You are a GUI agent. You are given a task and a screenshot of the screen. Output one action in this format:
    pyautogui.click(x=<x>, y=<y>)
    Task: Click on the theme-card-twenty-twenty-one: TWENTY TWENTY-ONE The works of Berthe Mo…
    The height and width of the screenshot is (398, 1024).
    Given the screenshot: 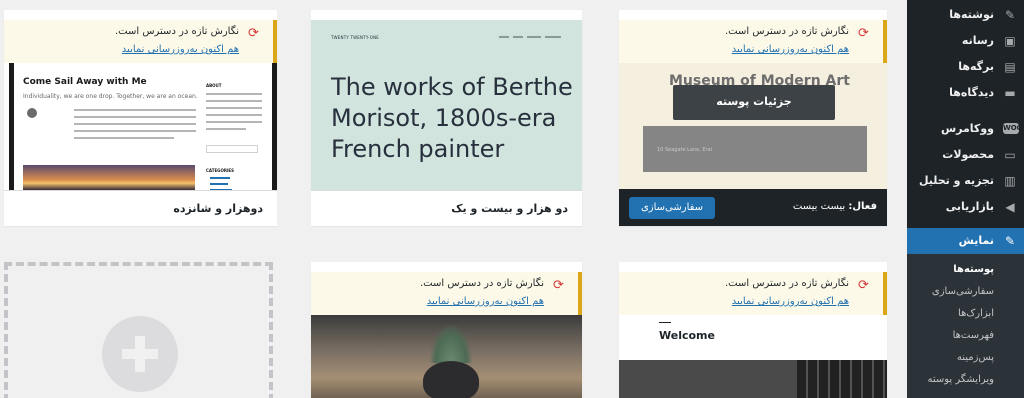 What is the action you would take?
    pyautogui.click(x=446, y=118)
    